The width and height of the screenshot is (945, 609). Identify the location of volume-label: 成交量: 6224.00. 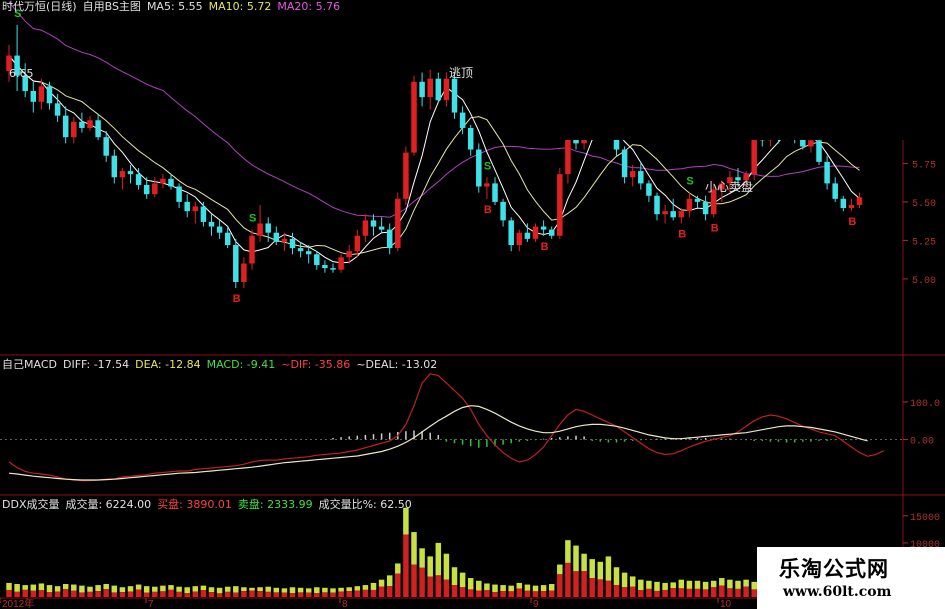
(108, 504).